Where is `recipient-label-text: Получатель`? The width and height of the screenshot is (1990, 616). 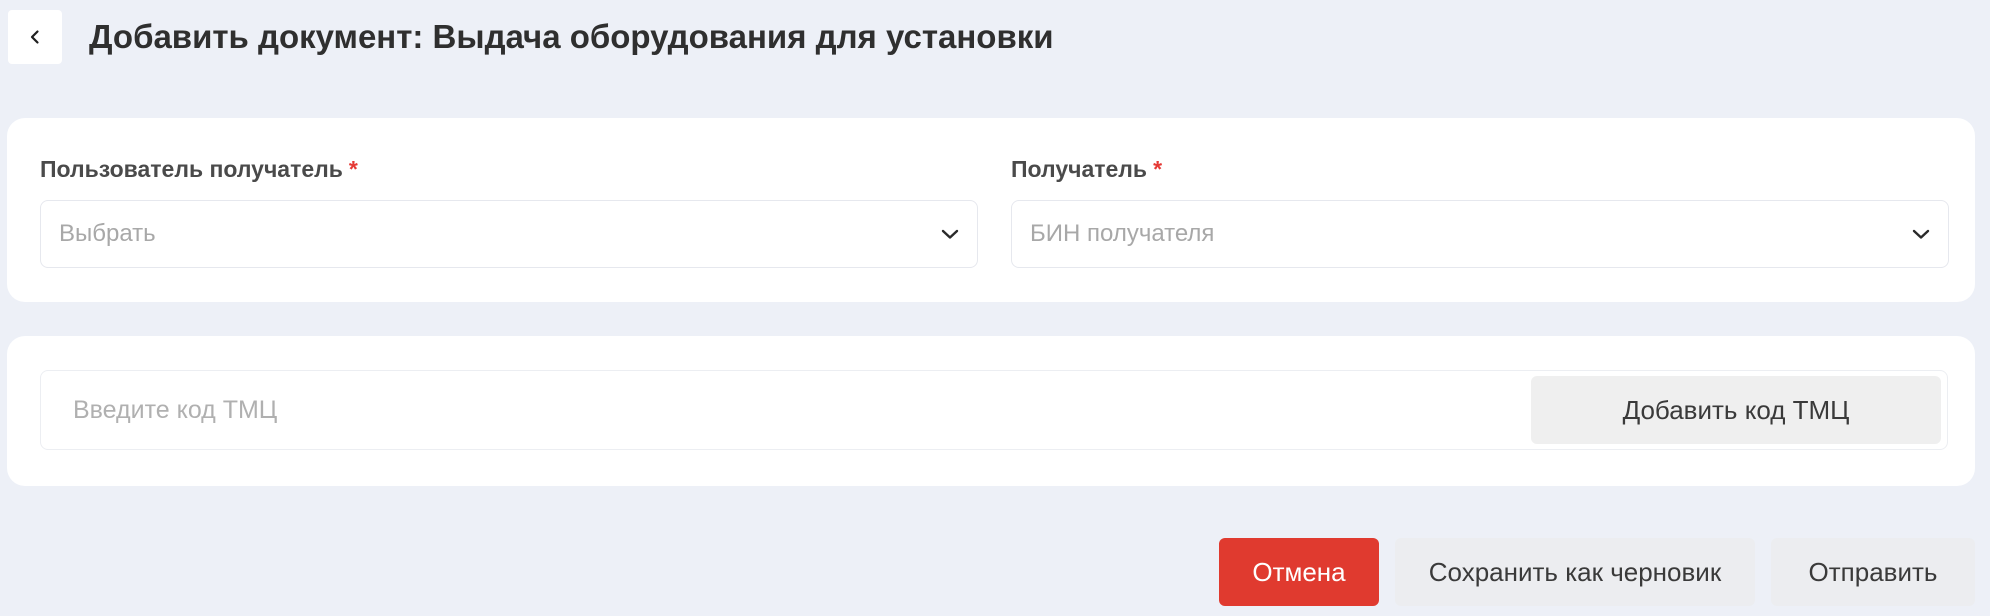
recipient-label-text: Получатель is located at coordinates (1079, 169).